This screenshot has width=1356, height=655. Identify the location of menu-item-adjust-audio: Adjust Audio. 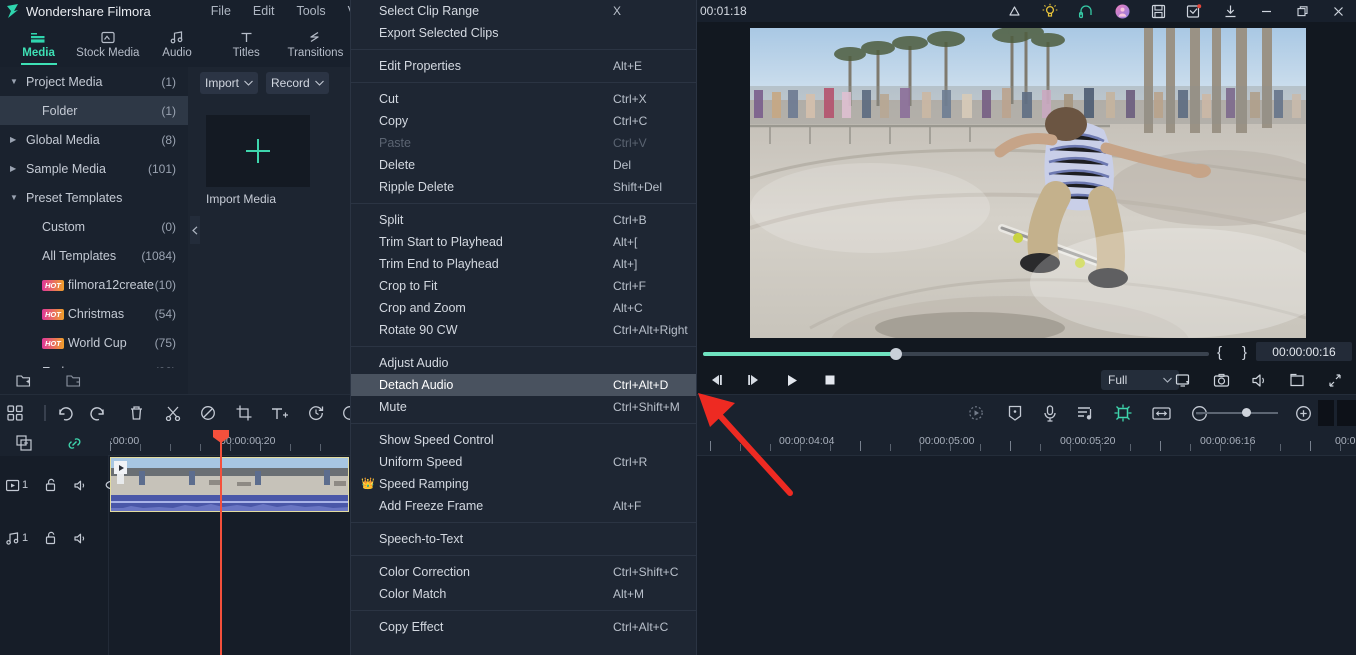
(523, 363).